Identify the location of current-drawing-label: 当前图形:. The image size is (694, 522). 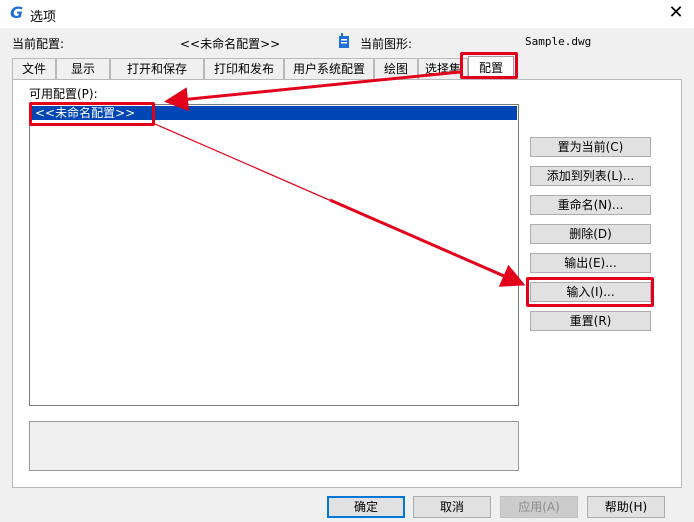
(386, 44).